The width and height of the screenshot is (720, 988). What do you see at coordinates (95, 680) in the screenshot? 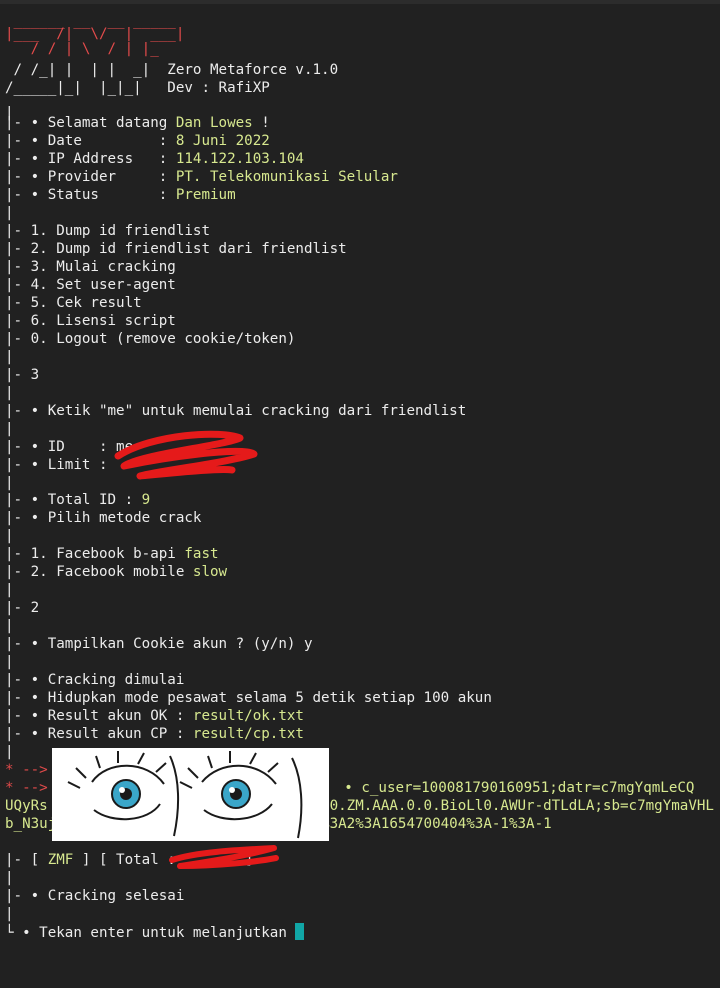
I see `crack-start-line: |- • Cracking dimulai` at bounding box center [95, 680].